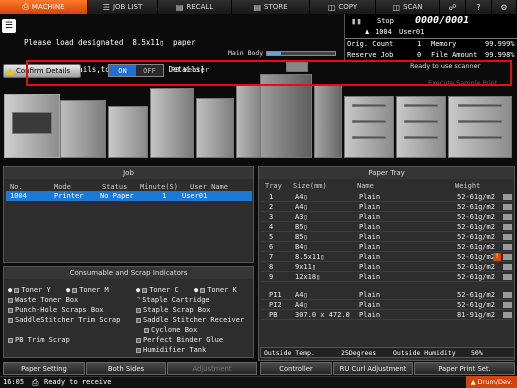 This screenshot has width=517, height=388. Describe the element at coordinates (387, 217) in the screenshot. I see `tray-row: 3 A3▯ Plain 52-61g/m2` at that location.